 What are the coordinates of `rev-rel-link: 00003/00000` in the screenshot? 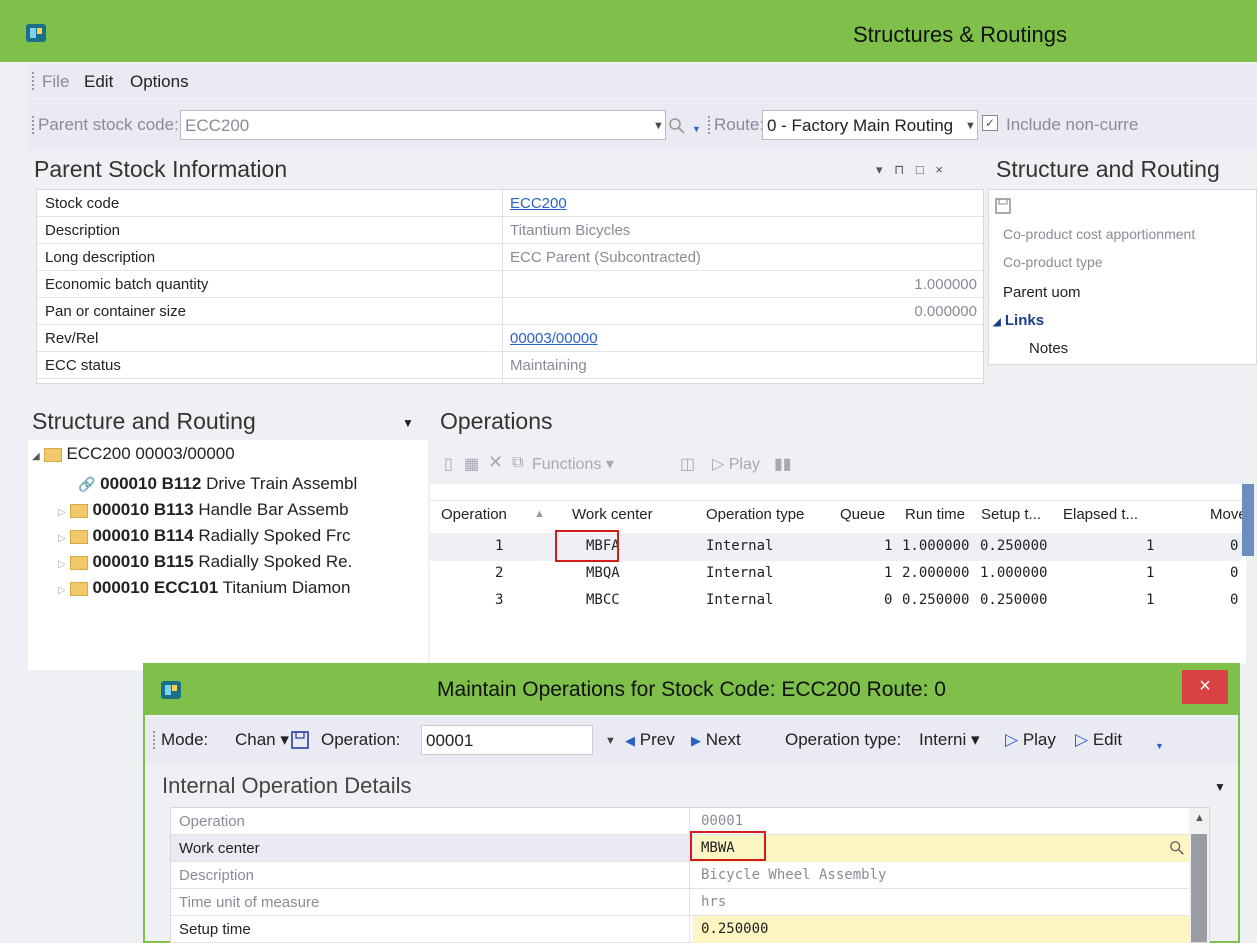 It's located at (554, 338).